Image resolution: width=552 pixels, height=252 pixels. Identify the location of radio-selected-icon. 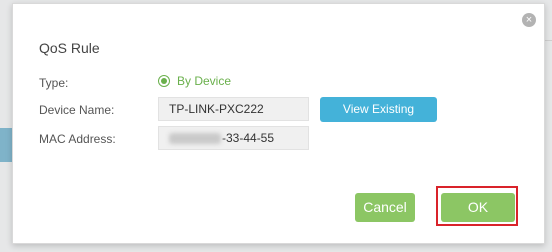
(164, 81).